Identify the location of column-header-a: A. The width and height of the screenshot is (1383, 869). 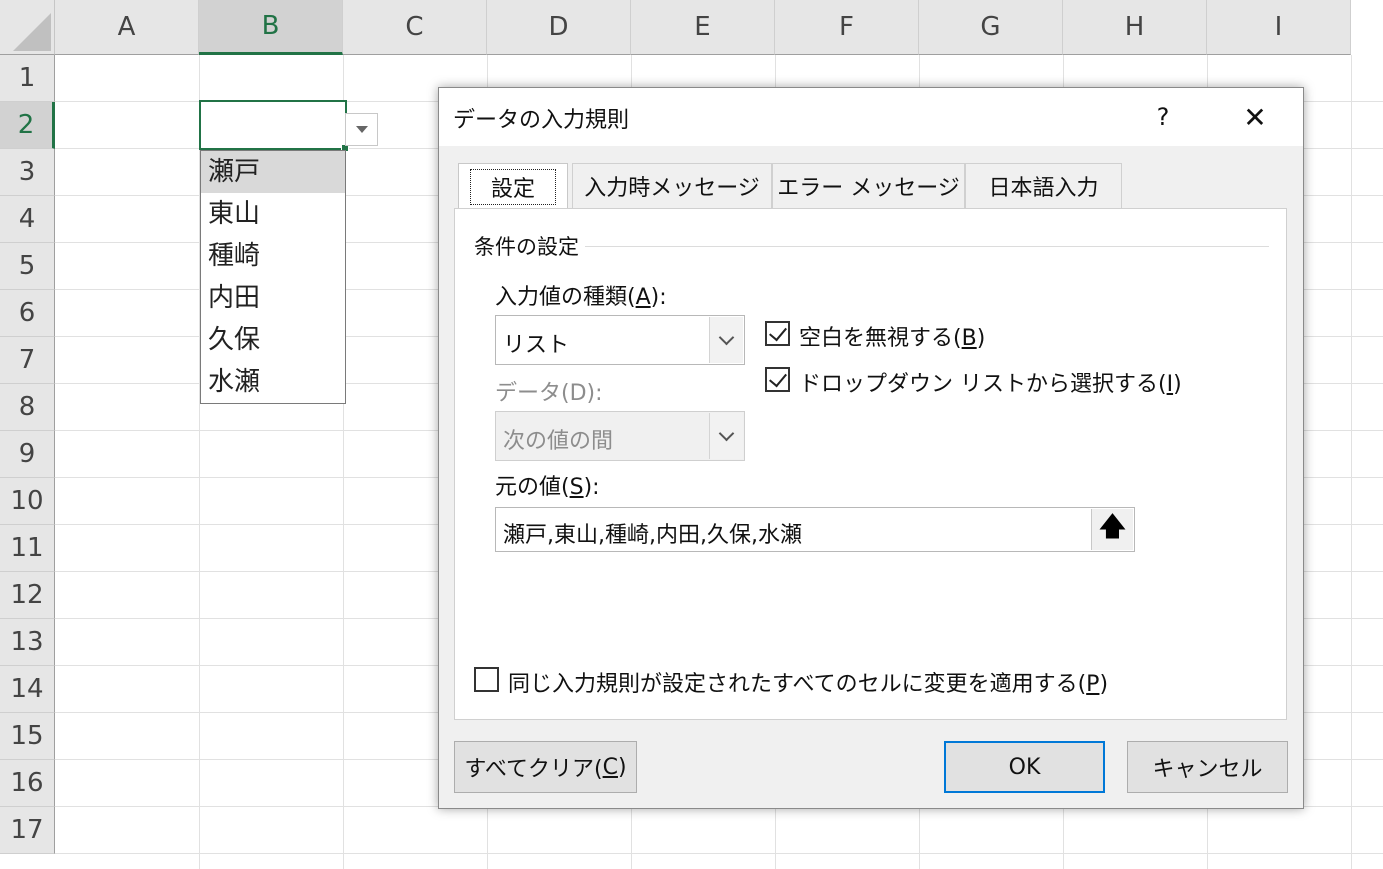
(127, 27).